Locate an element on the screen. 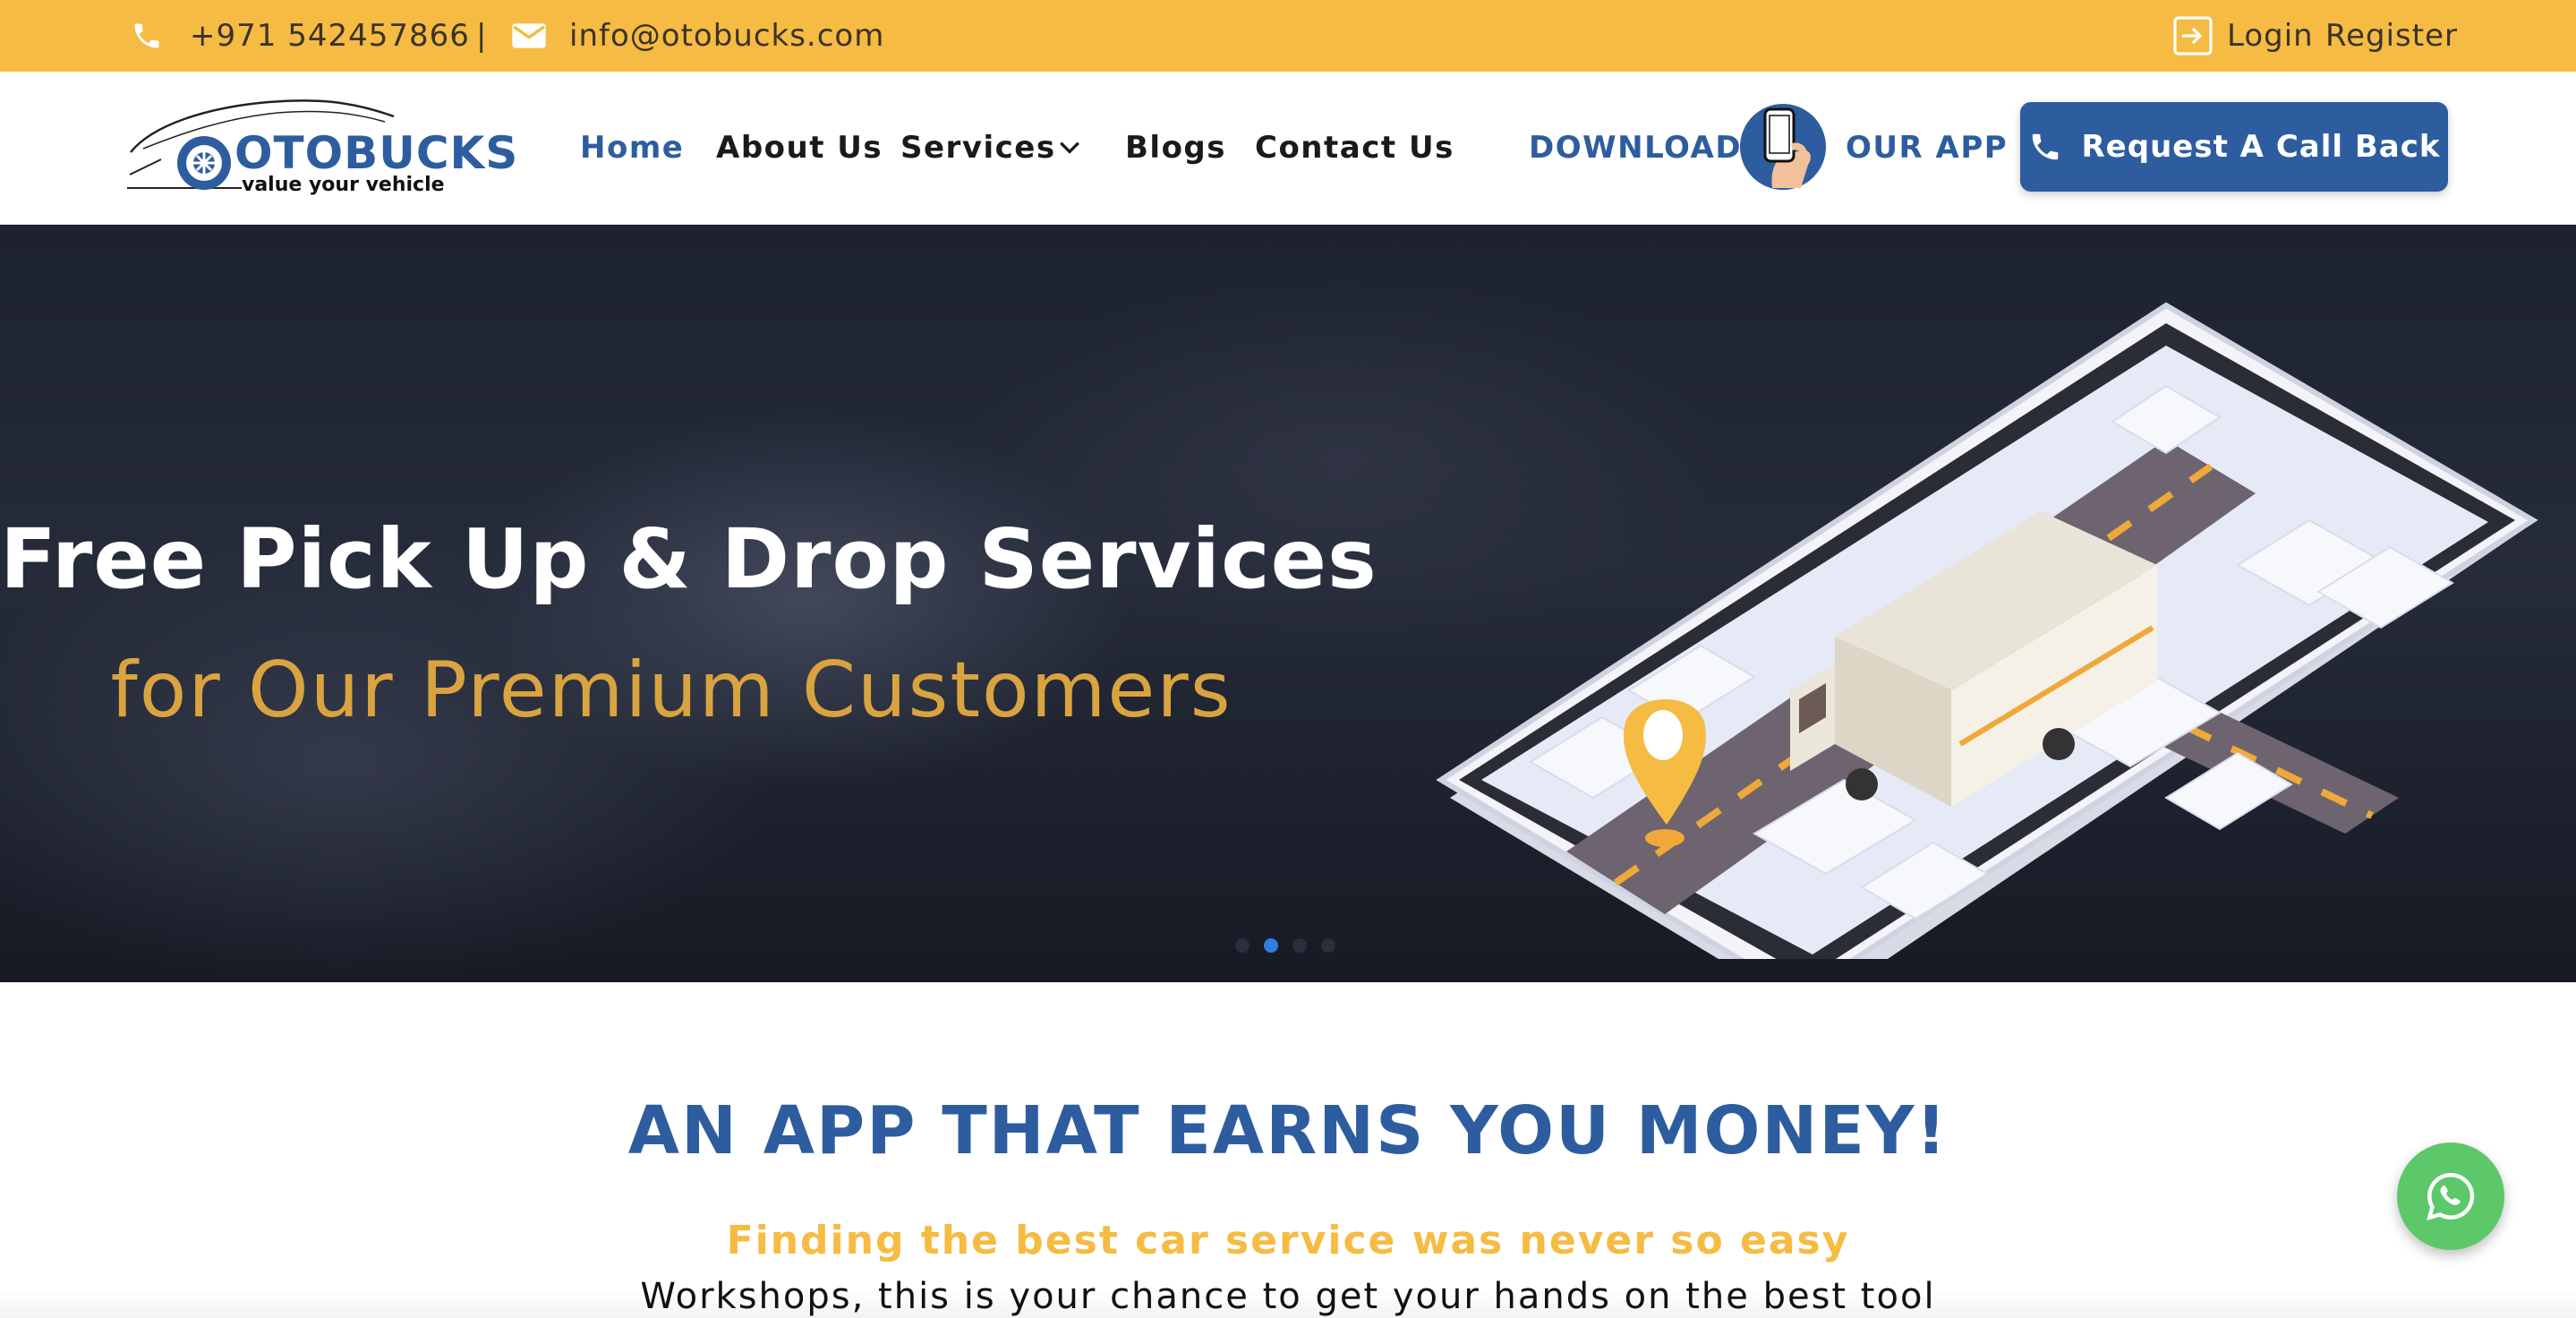 Image resolution: width=2576 pixels, height=1318 pixels. register-label: Register is located at coordinates (2391, 36).